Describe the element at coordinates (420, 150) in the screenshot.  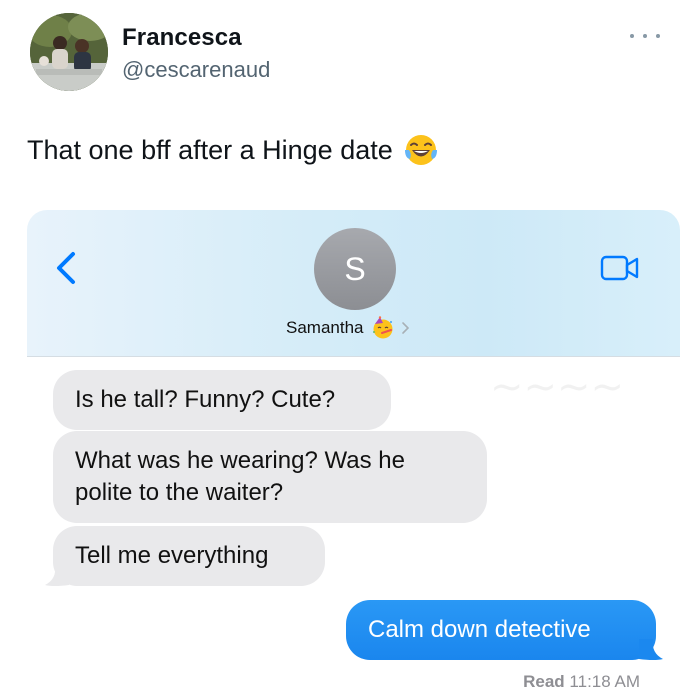
I see `laughing-tears-emoji-icon` at that location.